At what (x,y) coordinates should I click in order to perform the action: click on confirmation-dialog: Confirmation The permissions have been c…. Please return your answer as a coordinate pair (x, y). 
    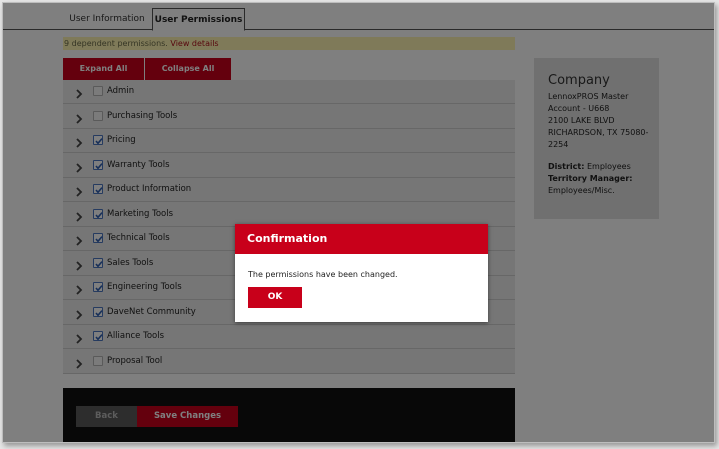
    Looking at the image, I should click on (361, 273).